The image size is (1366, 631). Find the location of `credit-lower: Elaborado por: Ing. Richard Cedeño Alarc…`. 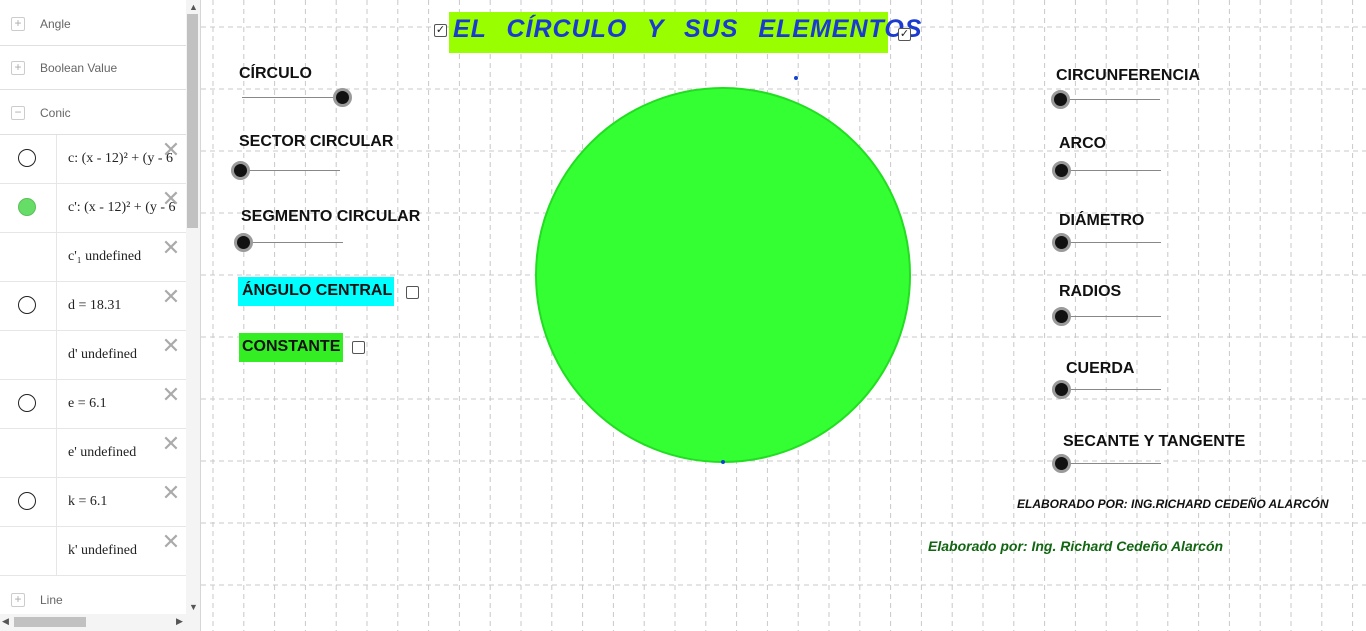

credit-lower: Elaborado por: Ing. Richard Cedeño Alarc… is located at coordinates (1076, 546).